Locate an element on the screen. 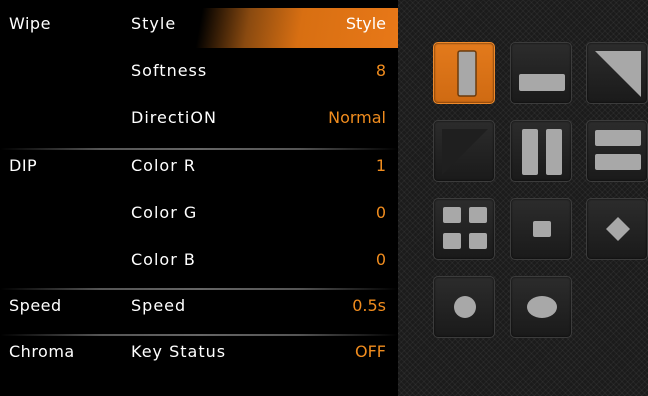 This screenshot has height=396, width=648. category-label-speed: Speed is located at coordinates (35, 305).